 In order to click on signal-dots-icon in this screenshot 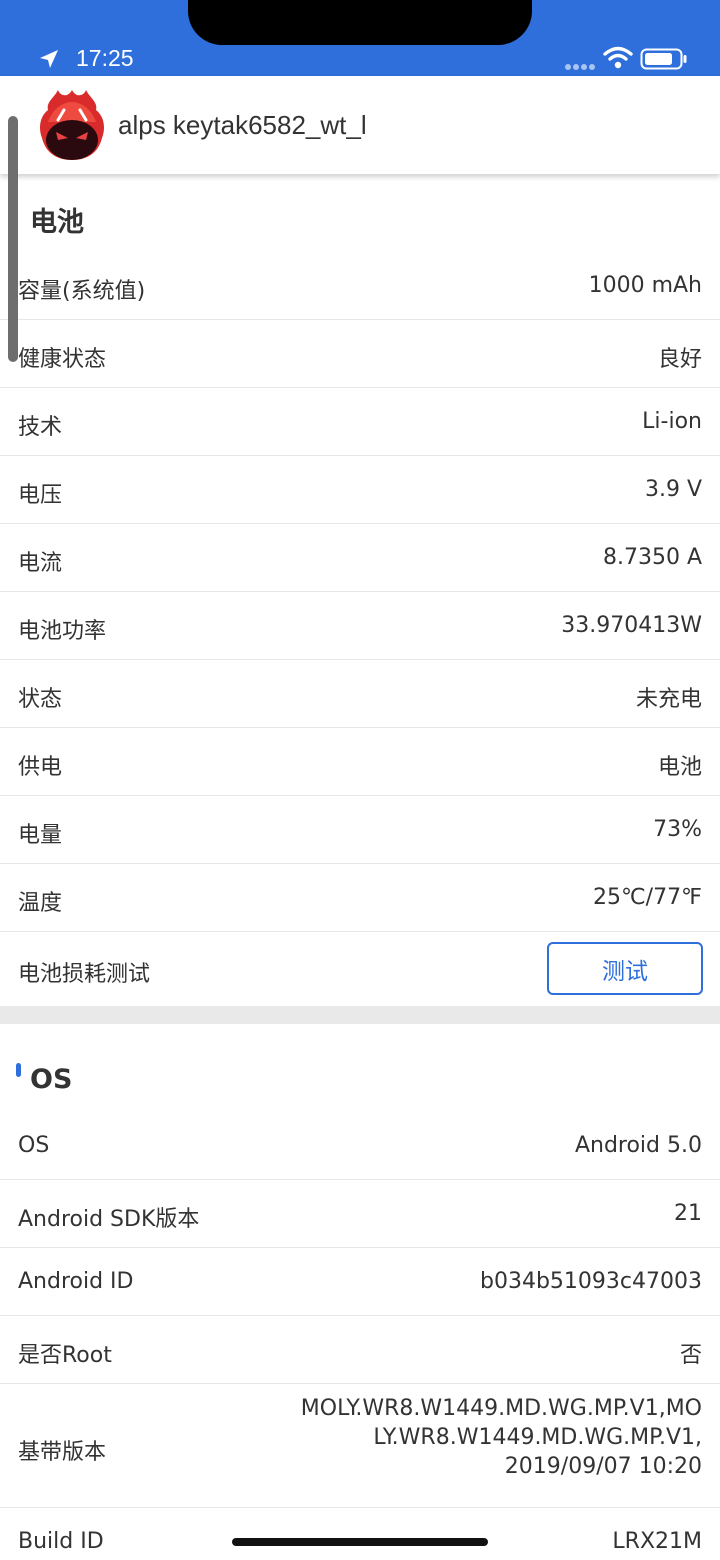, I will do `click(580, 67)`.